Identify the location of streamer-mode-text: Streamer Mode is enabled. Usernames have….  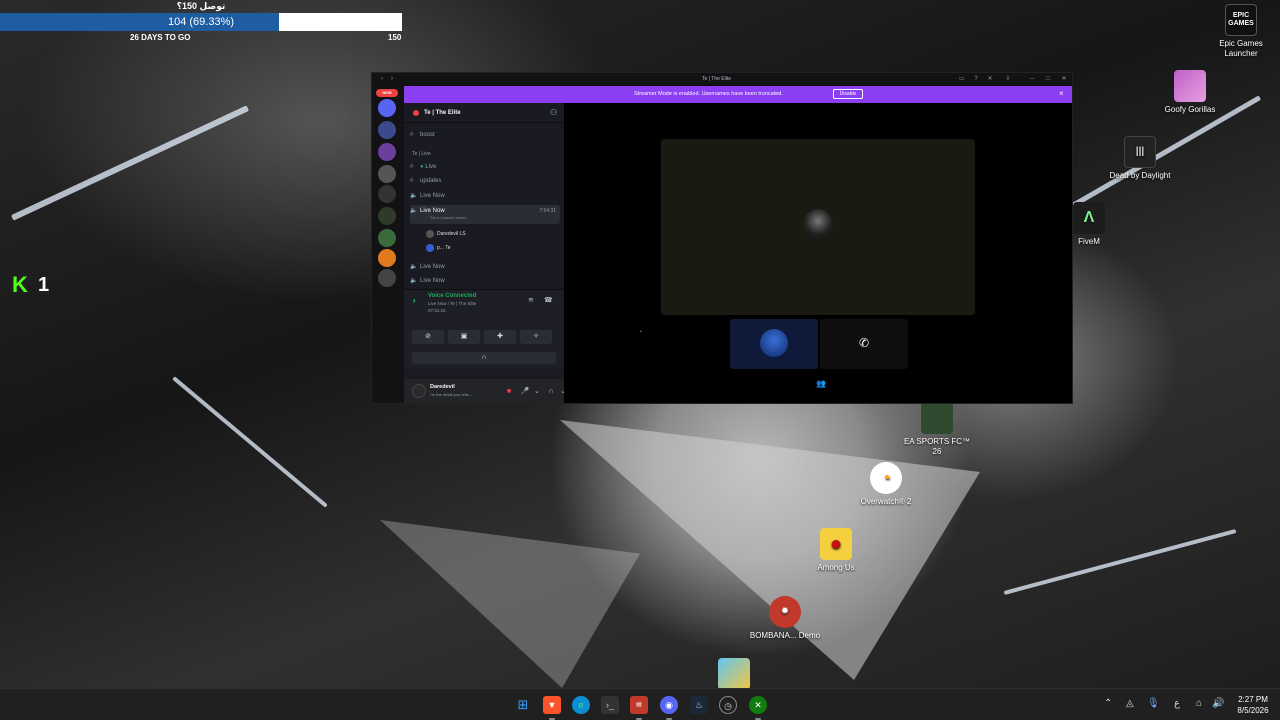
(708, 94).